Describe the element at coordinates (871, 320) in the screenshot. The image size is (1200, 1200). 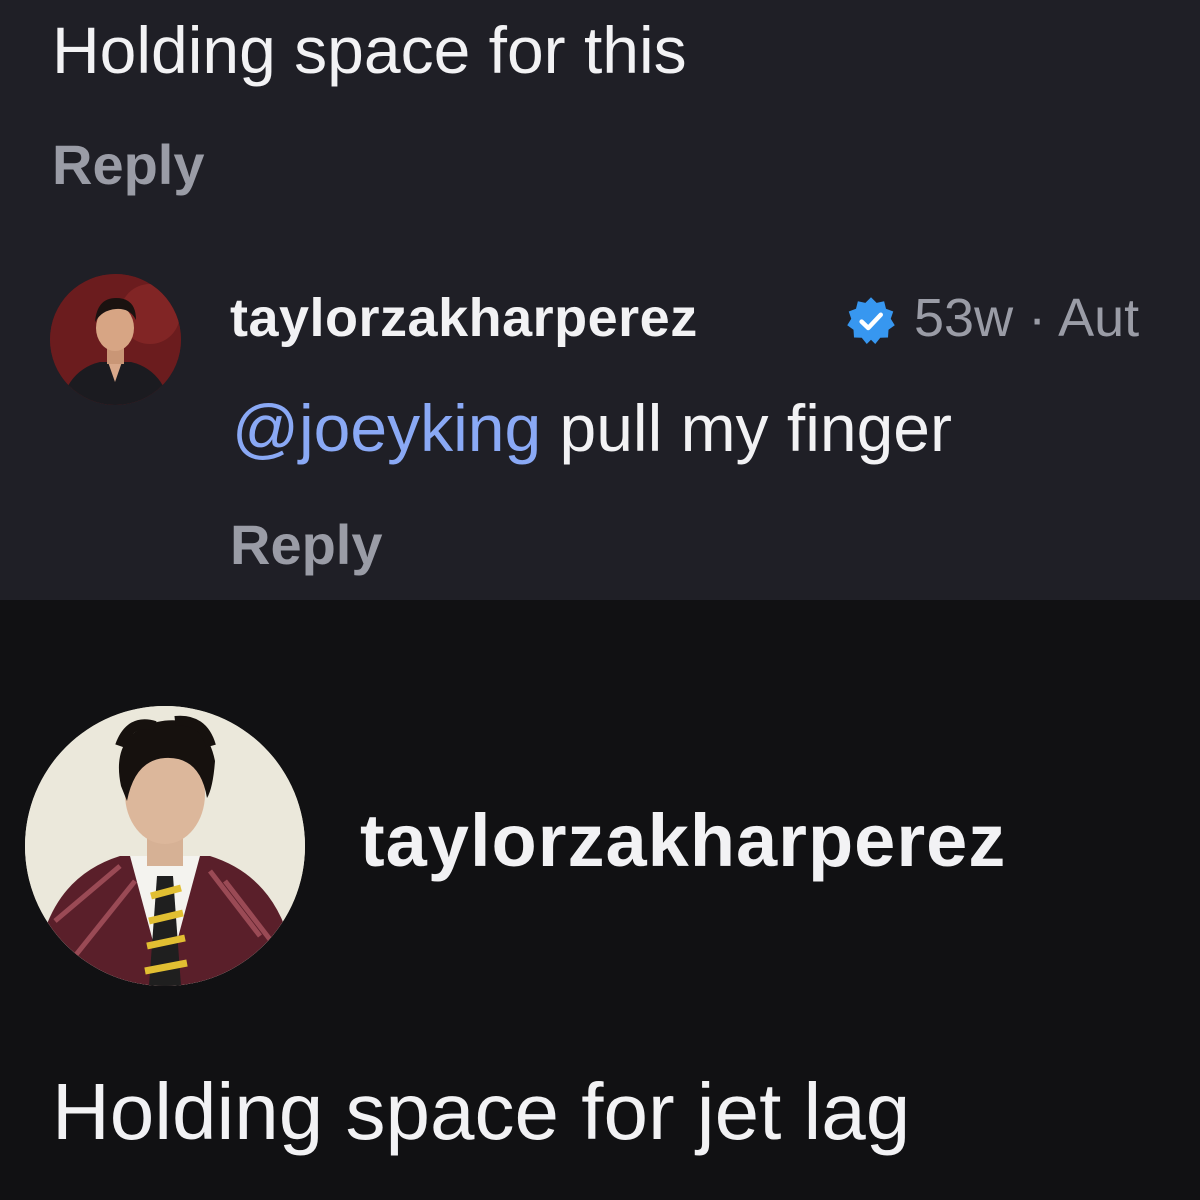
I see `verified-badge-icon` at that location.